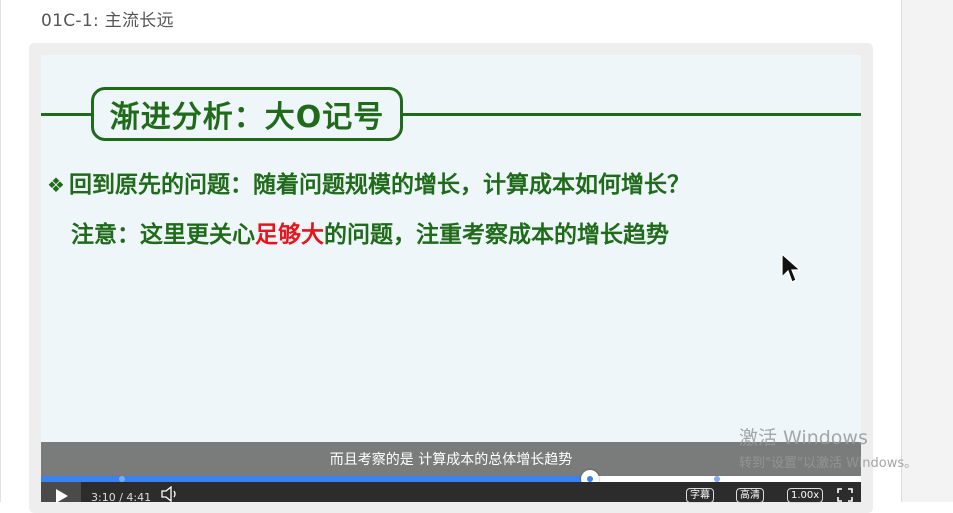 This screenshot has width=953, height=513. What do you see at coordinates (451, 493) in the screenshot?
I see `control-bar: 3:10 / 4:41 字幕 高清 1.00x` at bounding box center [451, 493].